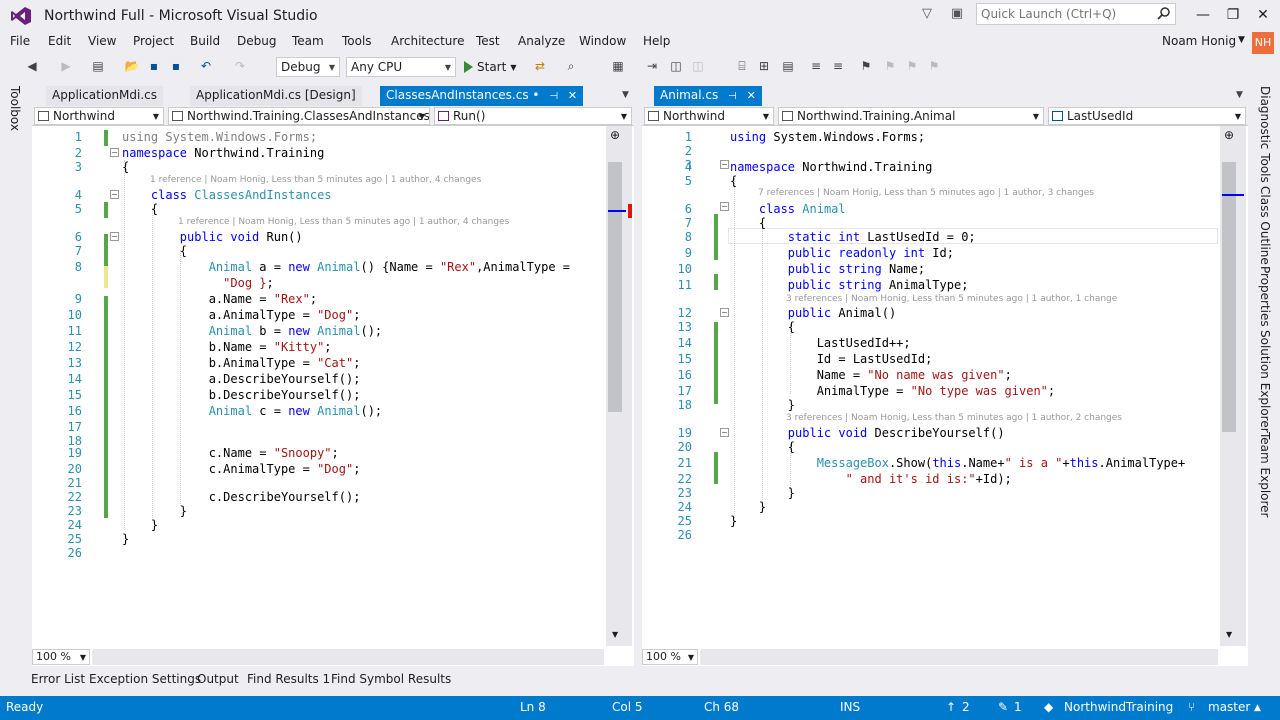 Image resolution: width=1280 pixels, height=720 pixels. Describe the element at coordinates (540, 66) in the screenshot. I see `attach-icon: ⇄` at that location.